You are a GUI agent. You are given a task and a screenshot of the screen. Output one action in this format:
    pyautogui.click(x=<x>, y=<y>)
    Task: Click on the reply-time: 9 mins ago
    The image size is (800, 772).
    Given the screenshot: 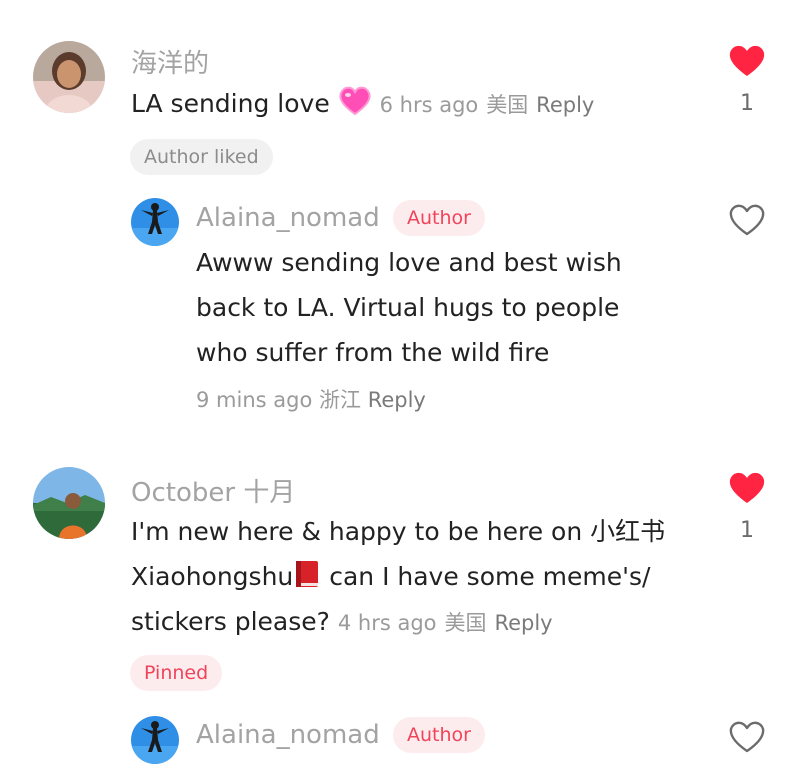 What is the action you would take?
    pyautogui.click(x=254, y=400)
    